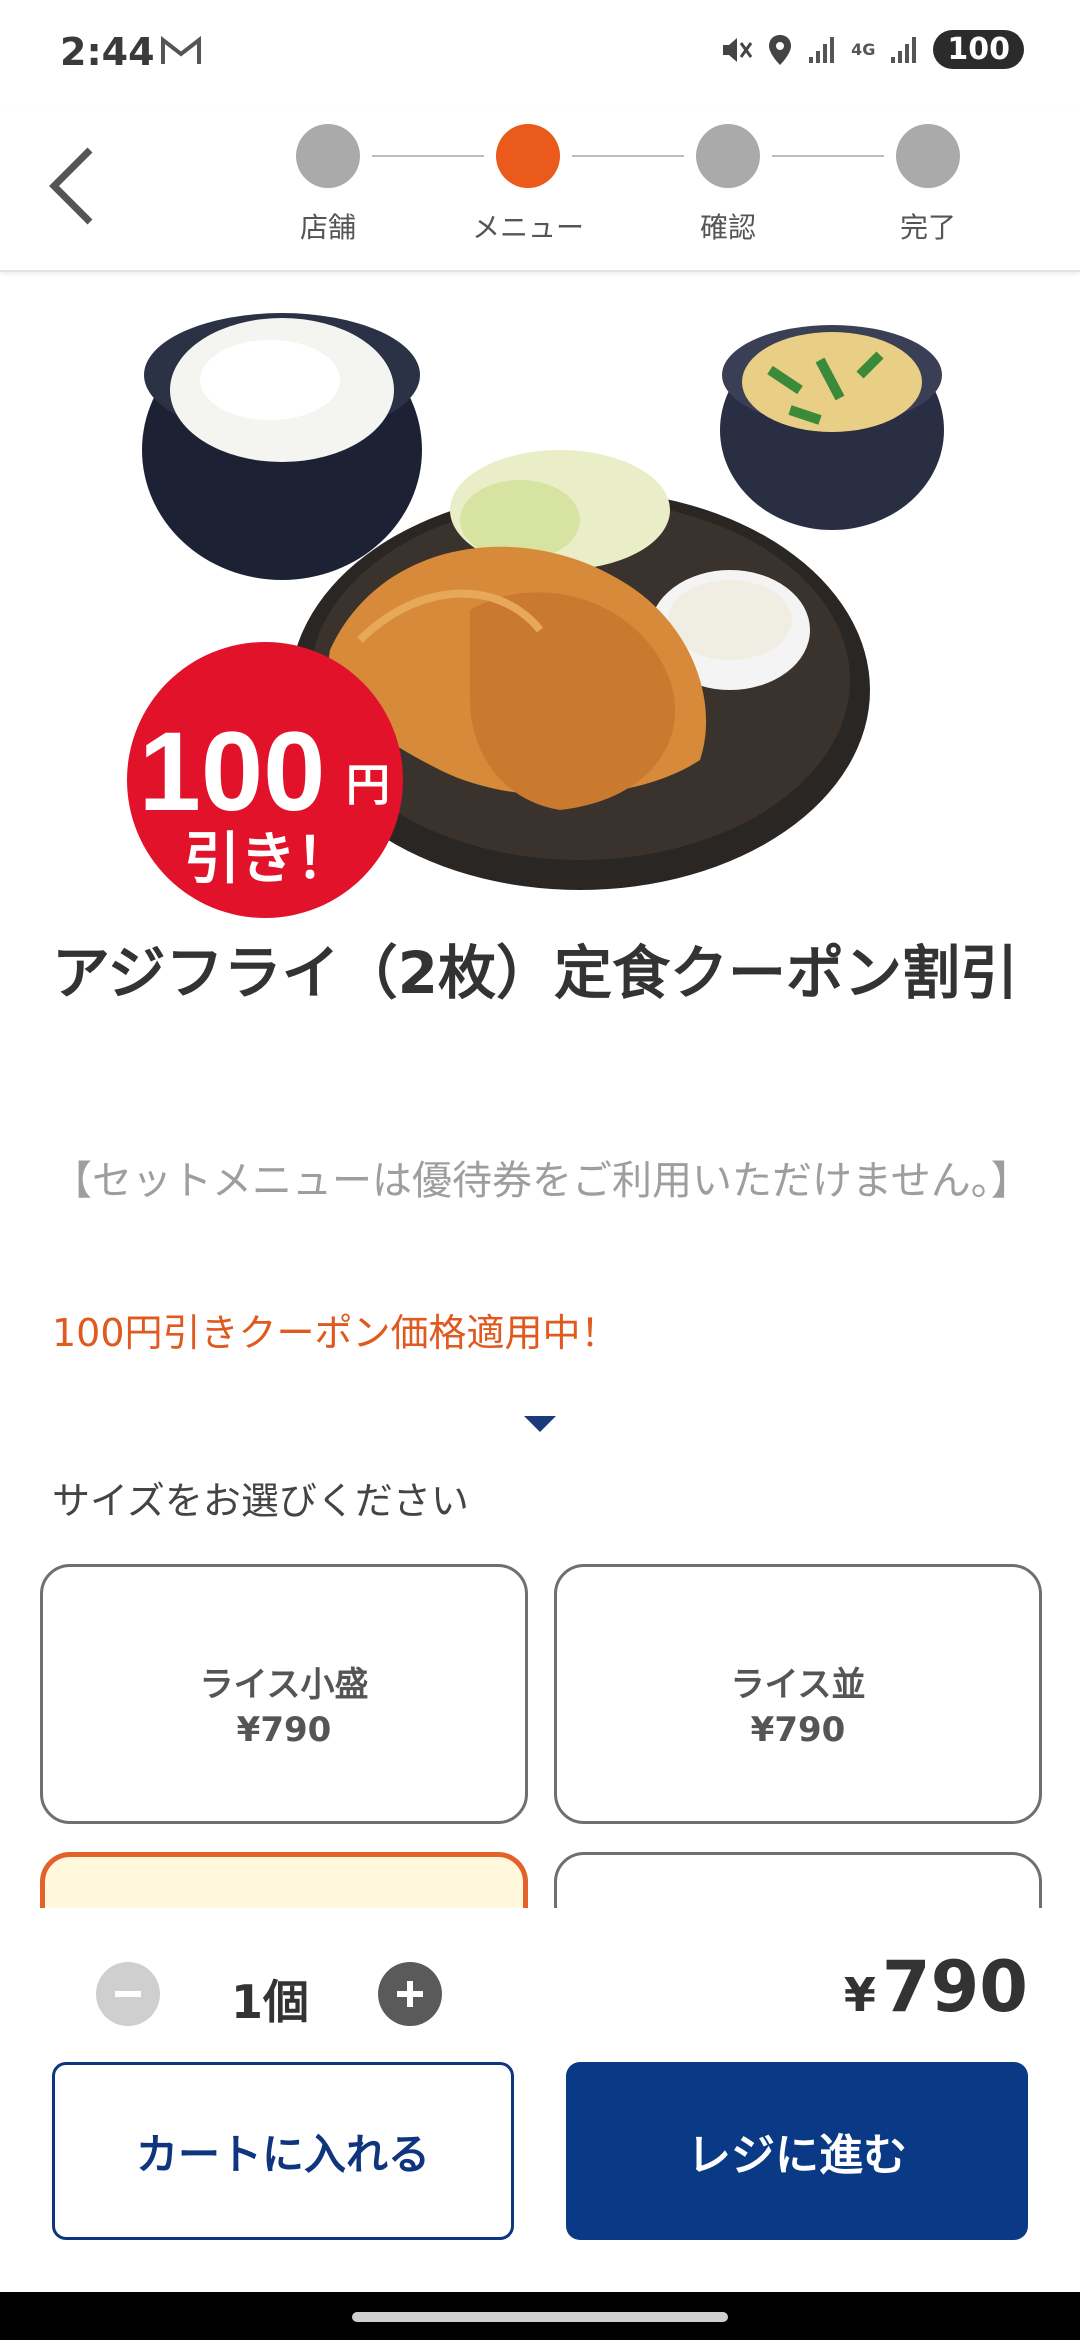 Image resolution: width=1080 pixels, height=2340 pixels. I want to click on step-label: 完了, so click(927, 227).